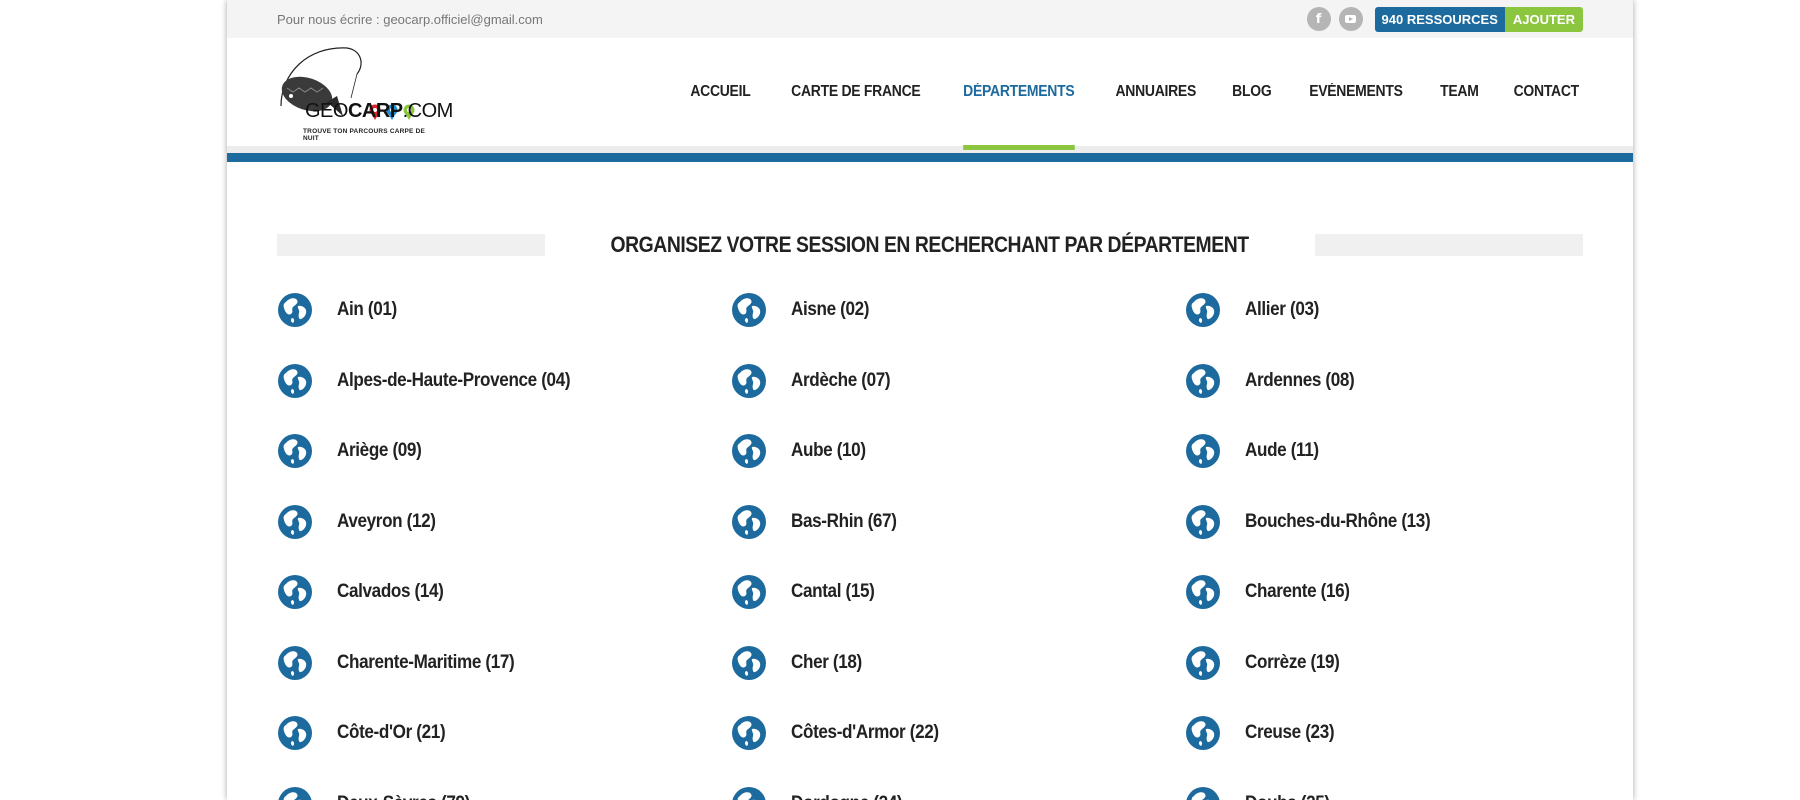  I want to click on department-link: Charente (16), so click(1273, 592).